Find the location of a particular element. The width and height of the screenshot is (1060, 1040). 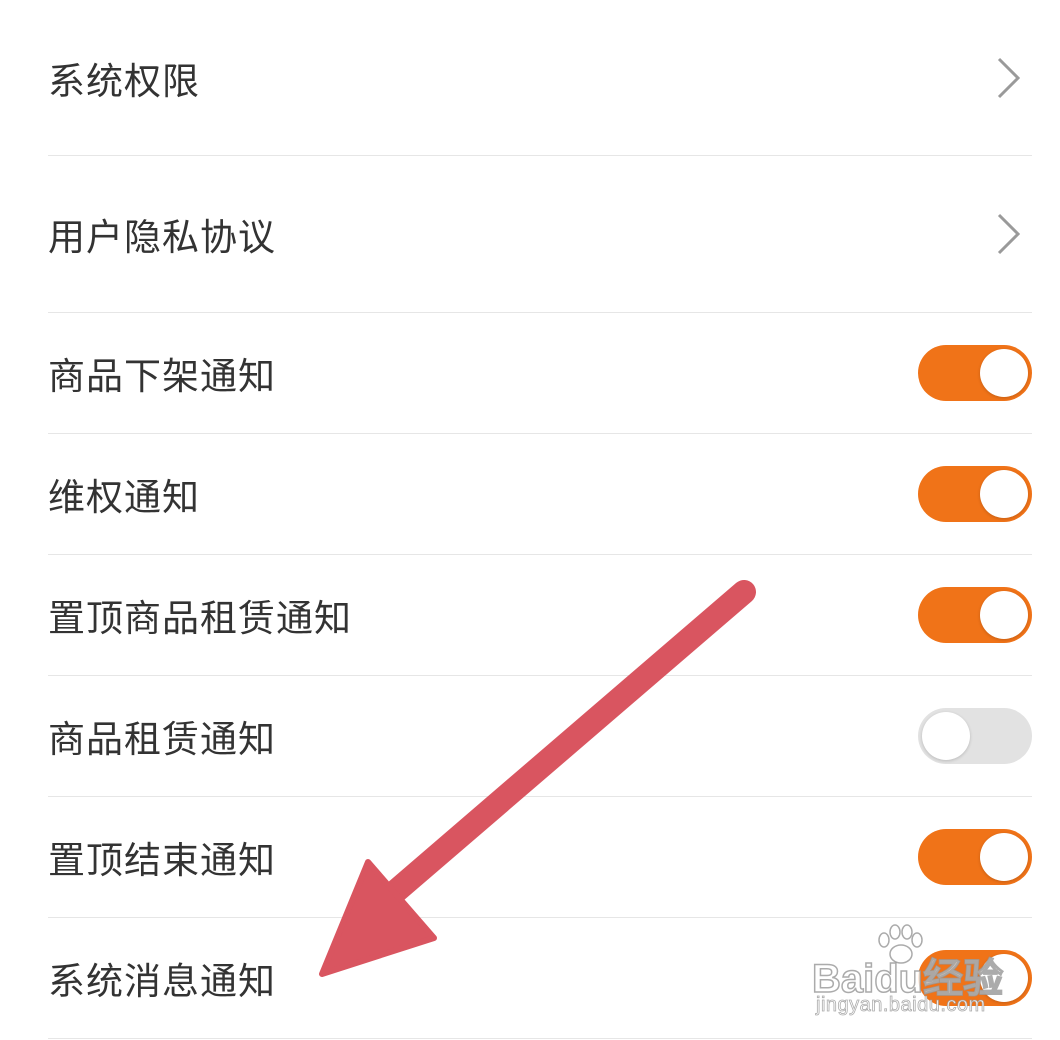

rental-notice-toggle is located at coordinates (975, 736).